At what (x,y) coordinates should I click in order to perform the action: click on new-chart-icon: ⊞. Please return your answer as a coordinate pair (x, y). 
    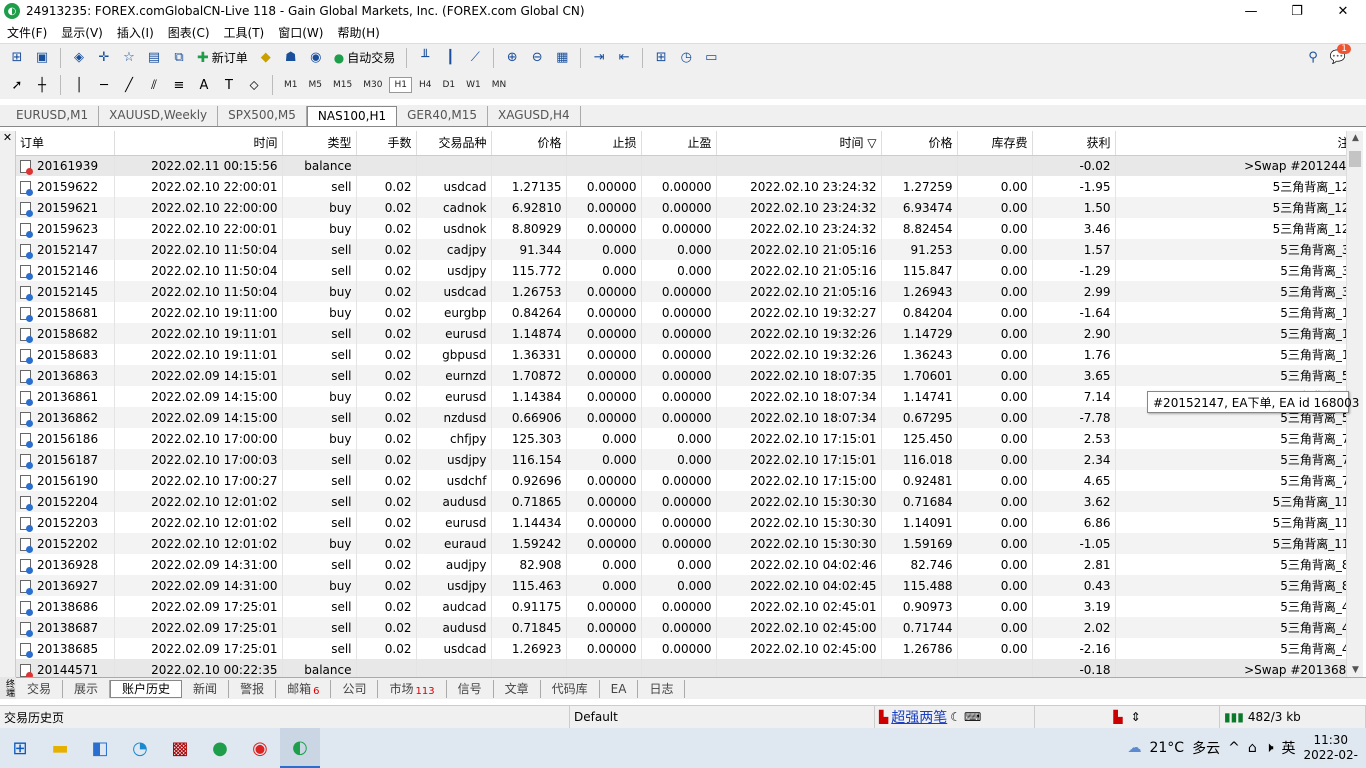
    Looking at the image, I should click on (17, 58).